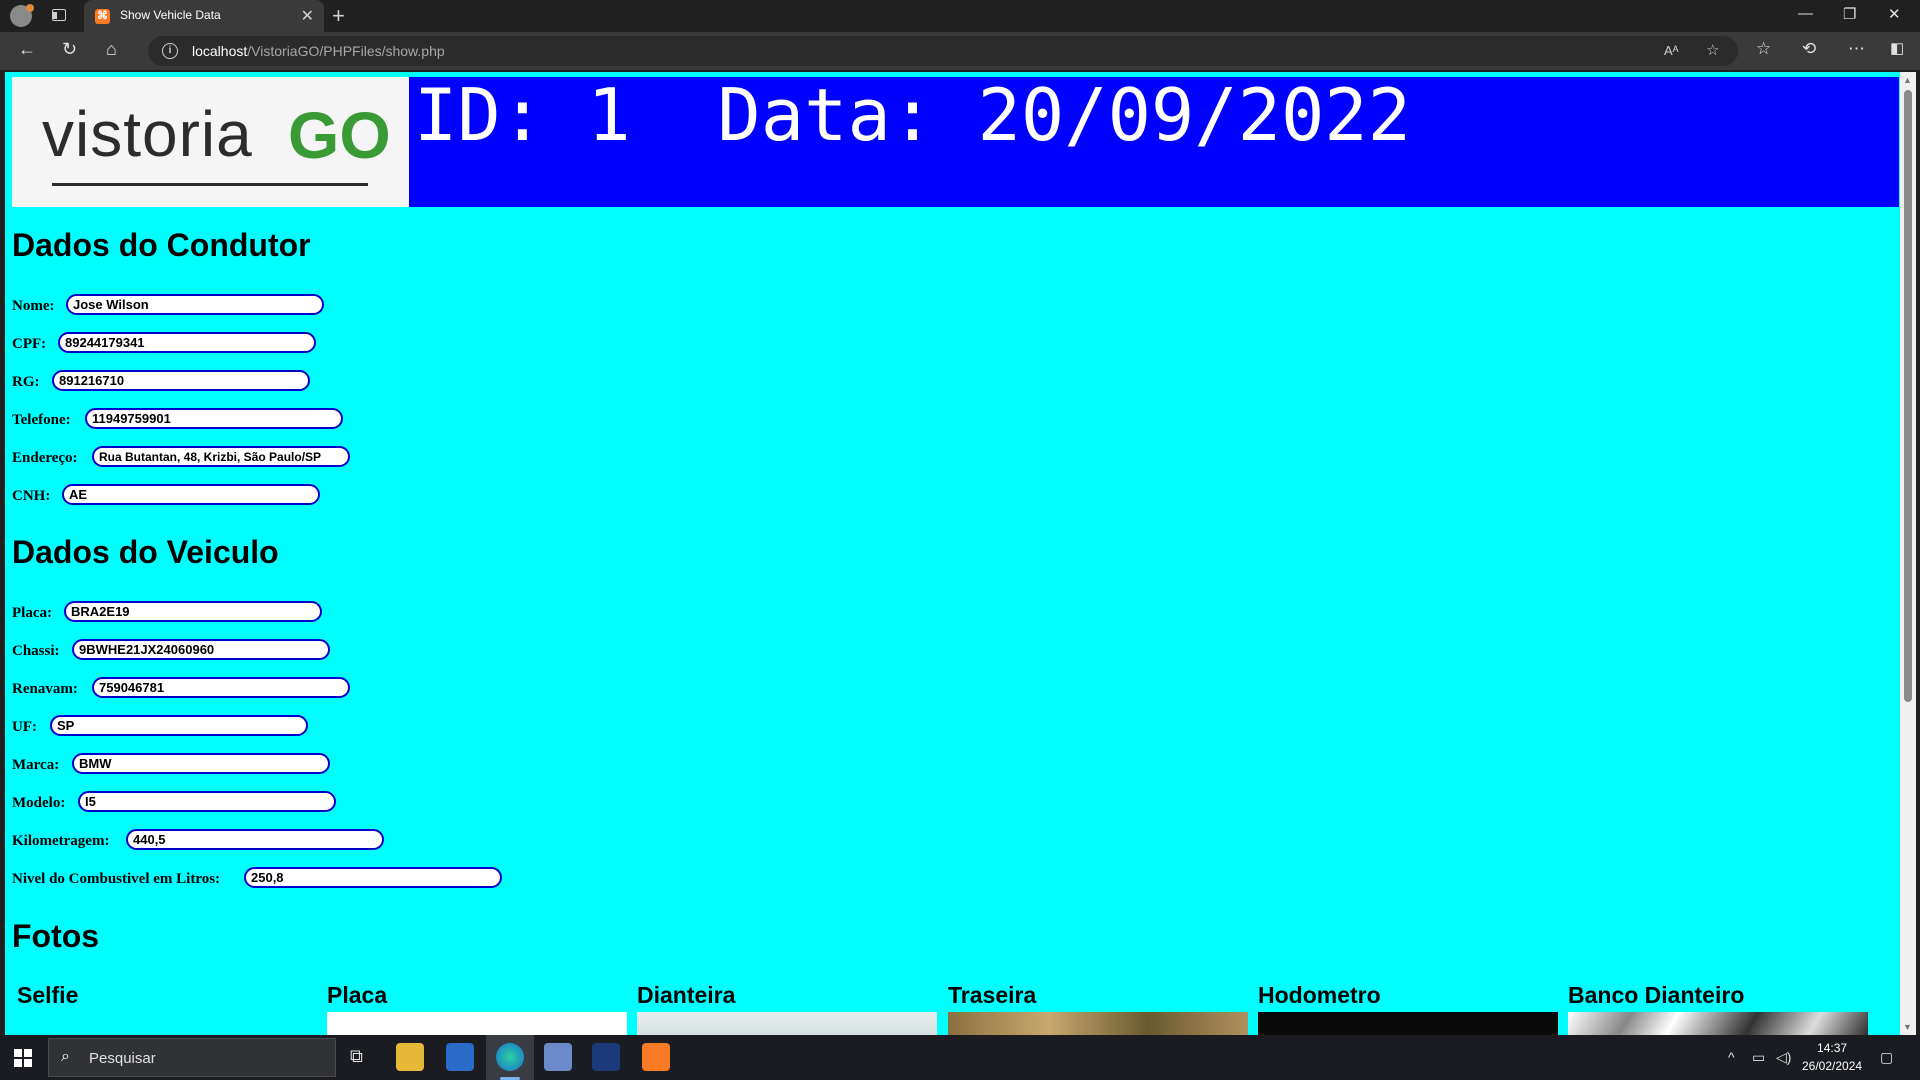 The height and width of the screenshot is (1080, 1920). What do you see at coordinates (1849, 14) in the screenshot?
I see `restore-icon: ❐` at bounding box center [1849, 14].